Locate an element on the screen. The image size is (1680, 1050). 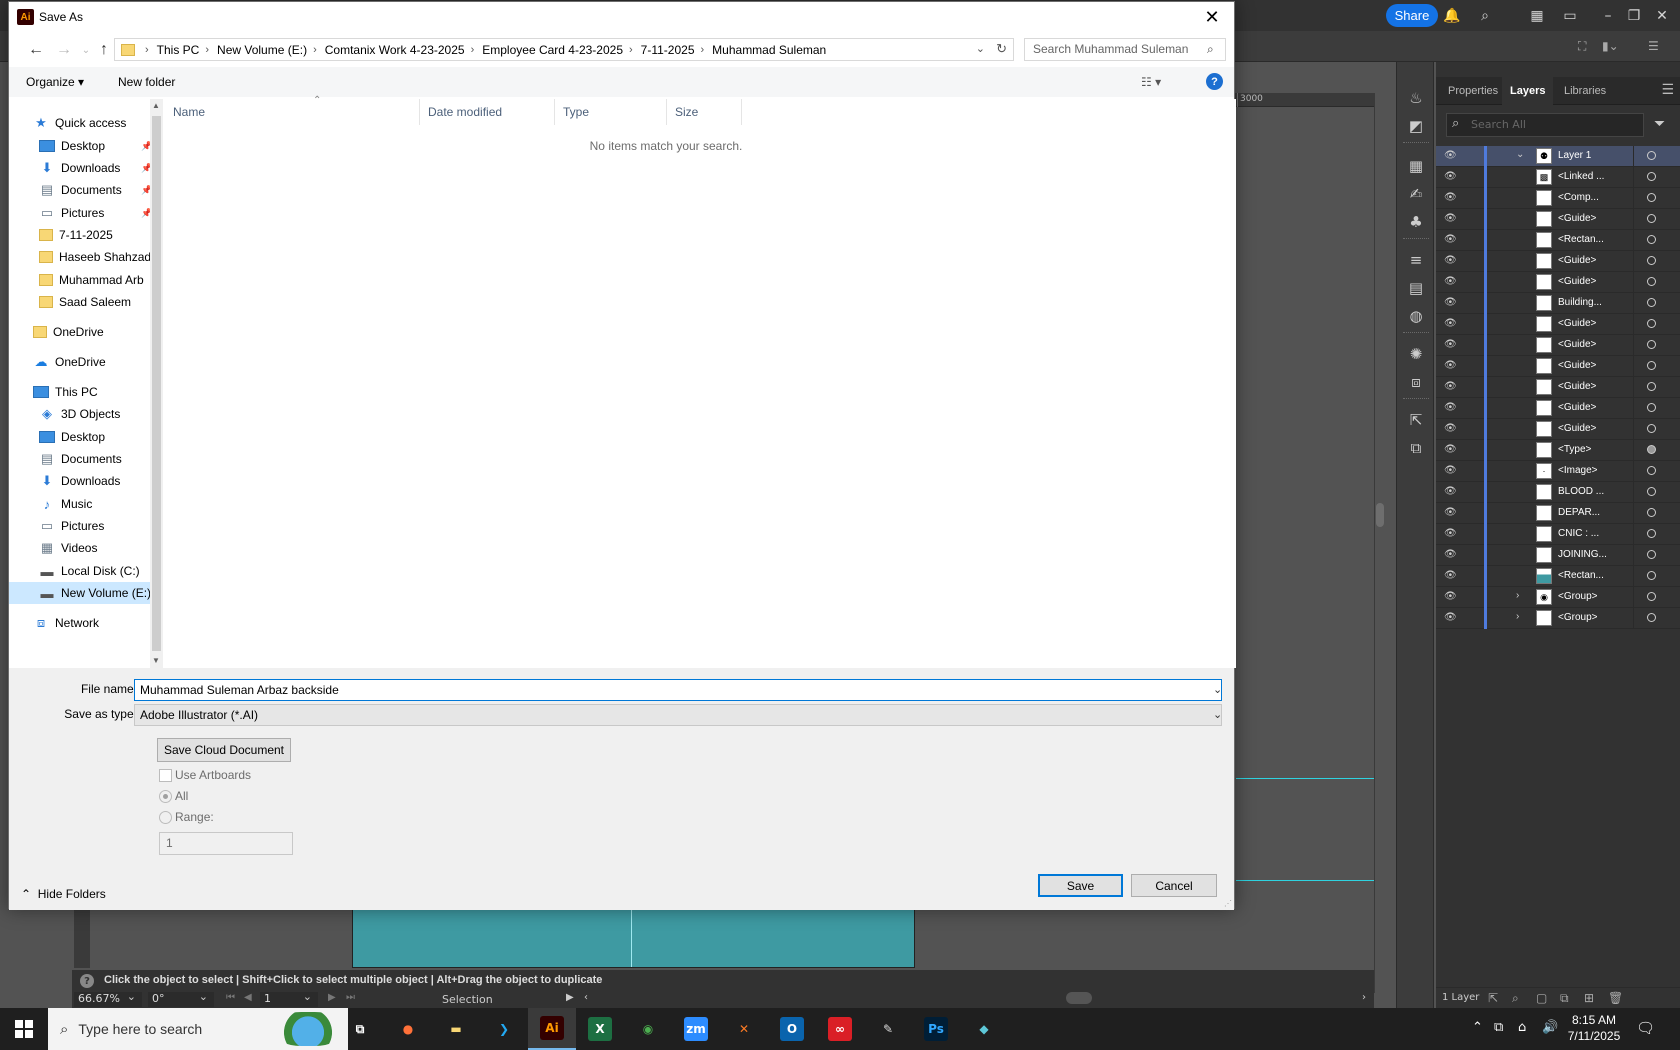
view-options-icon: ☷ ▾ is located at coordinates (1151, 82).